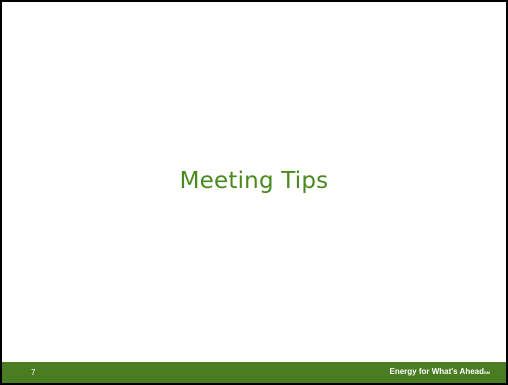 The width and height of the screenshot is (508, 385). I want to click on slide-title: Meeting Tips, so click(254, 181).